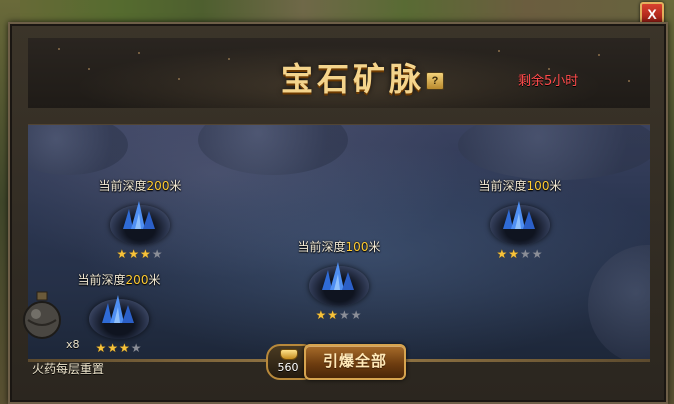  I want to click on window-title: 宝石矿脉, so click(352, 79).